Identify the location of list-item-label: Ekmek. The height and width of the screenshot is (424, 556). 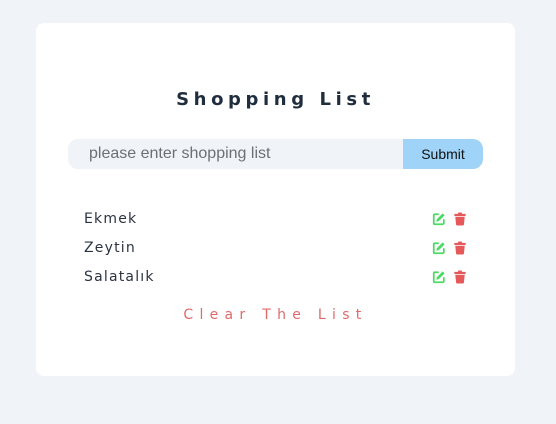
(111, 218).